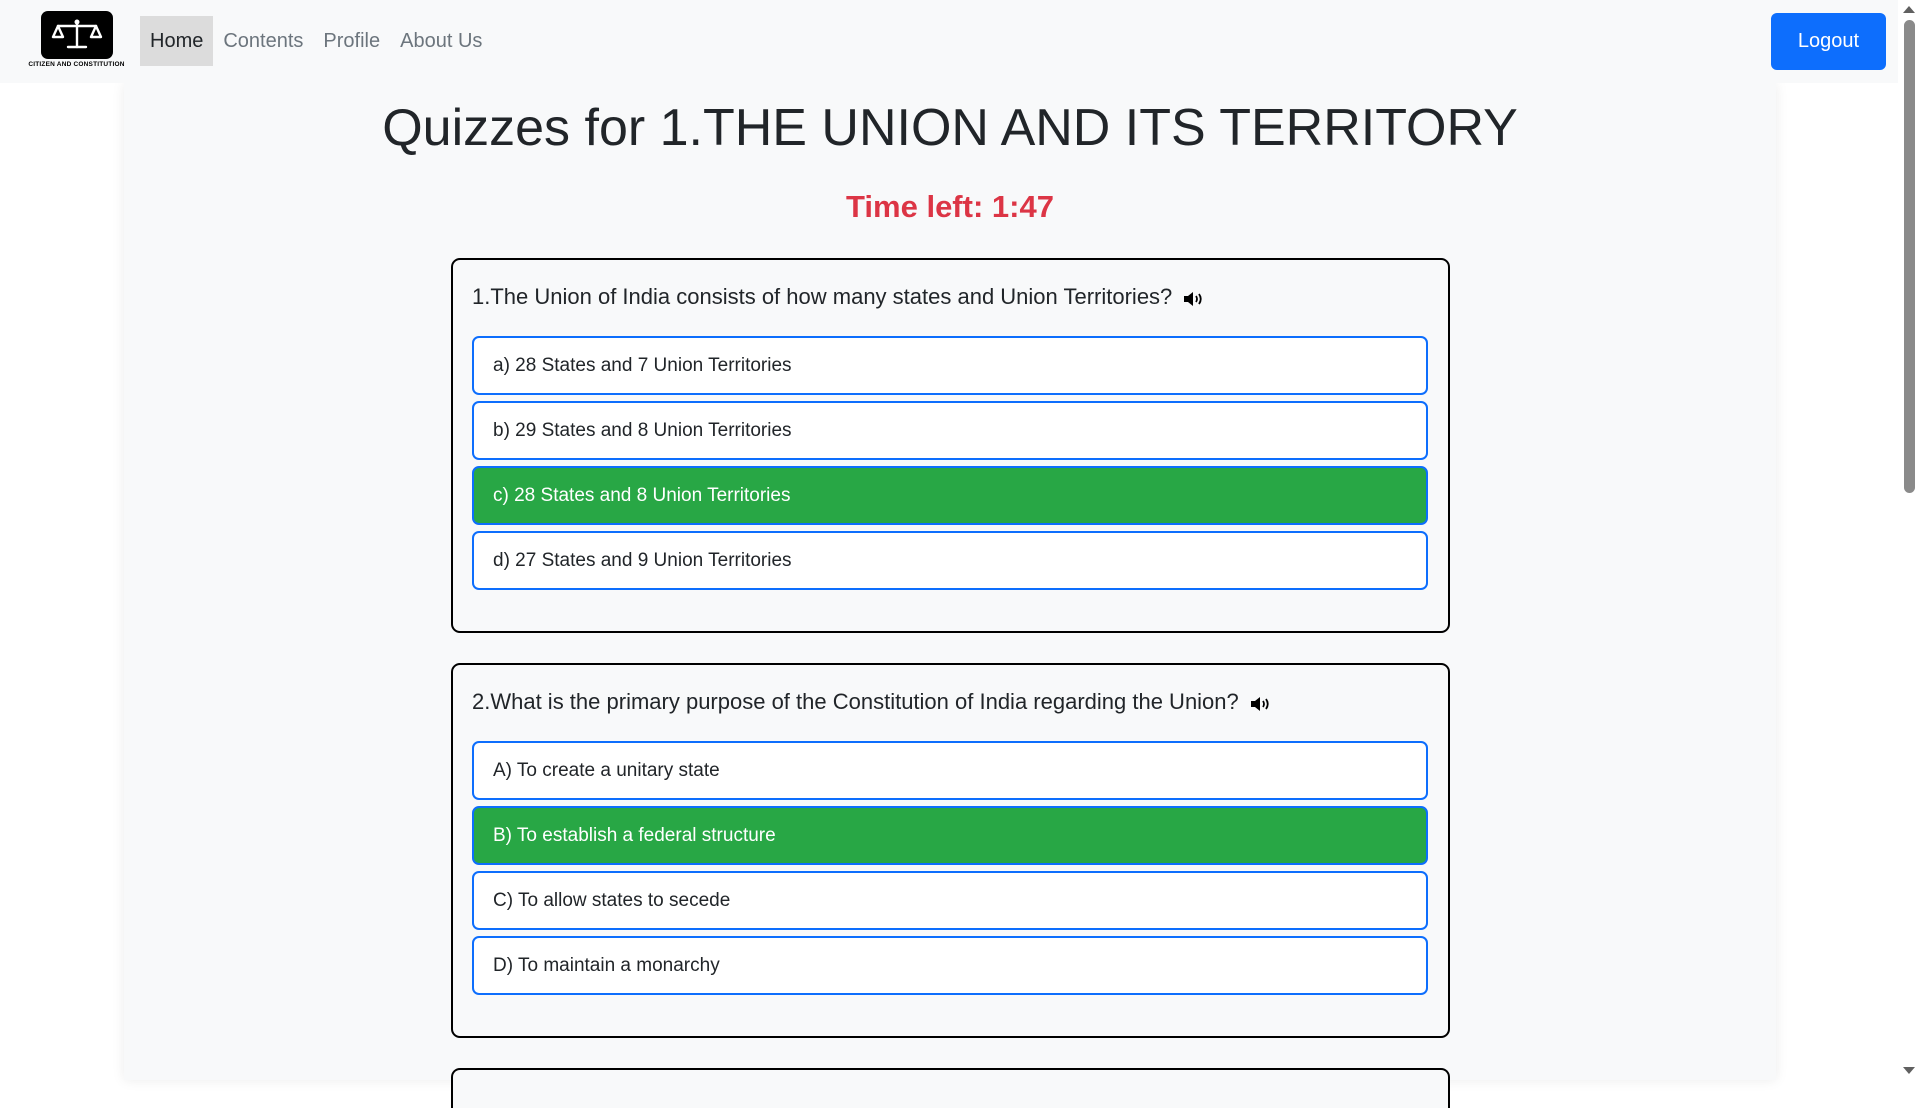 Image resolution: width=1920 pixels, height=1108 pixels. I want to click on nav-item-home: Home, so click(177, 41).